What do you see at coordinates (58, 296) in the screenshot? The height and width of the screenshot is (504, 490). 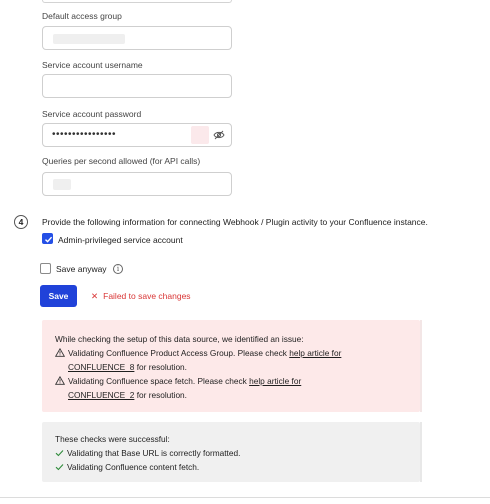 I see `save-button: Save` at bounding box center [58, 296].